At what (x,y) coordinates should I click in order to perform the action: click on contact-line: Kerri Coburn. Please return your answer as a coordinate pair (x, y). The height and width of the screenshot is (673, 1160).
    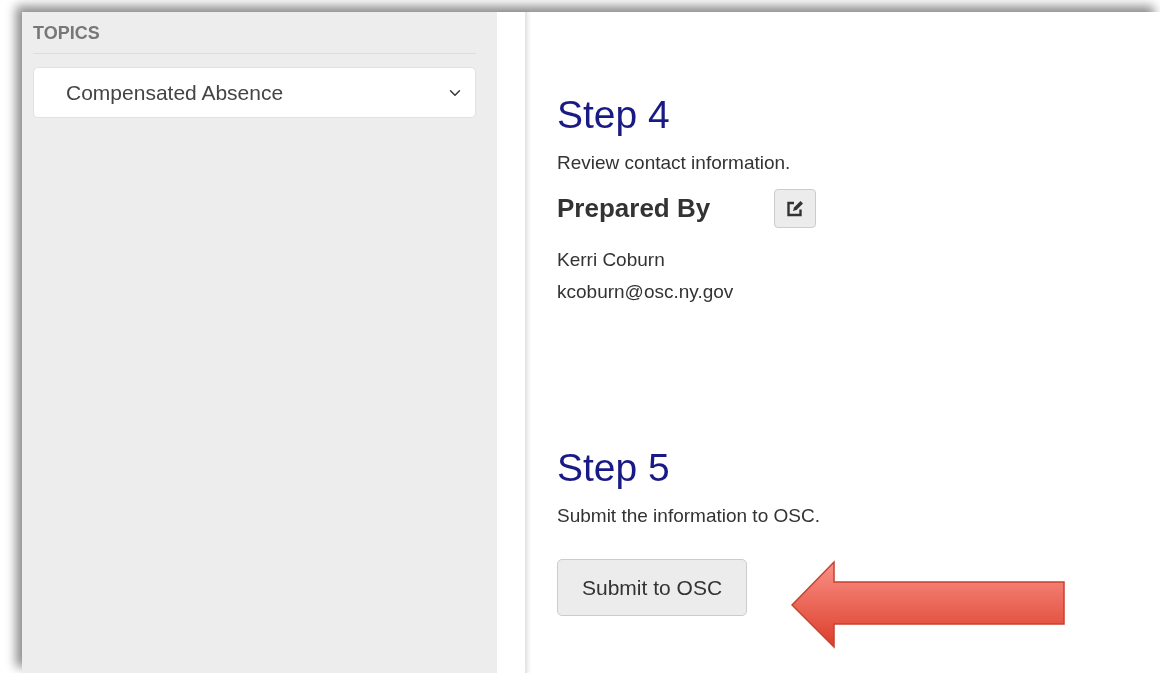
    Looking at the image, I should click on (611, 260).